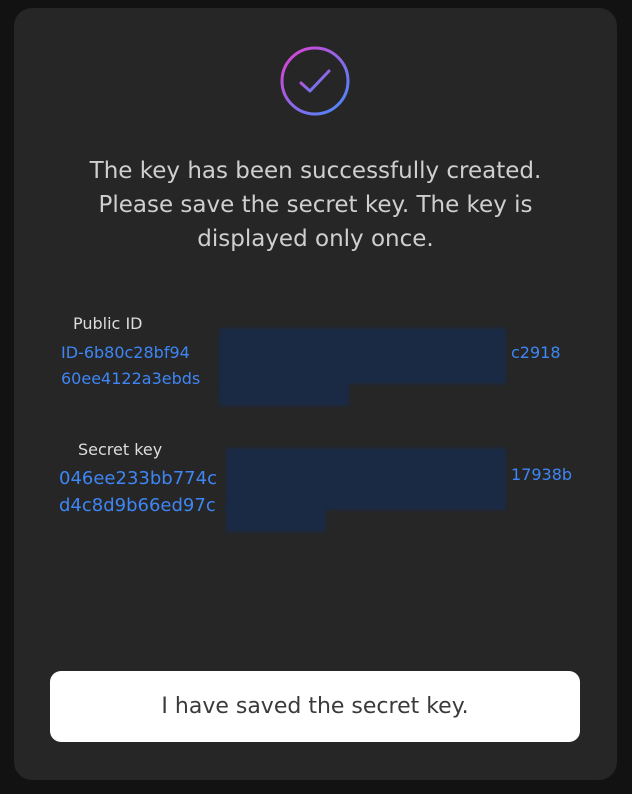 The image size is (632, 794). Describe the element at coordinates (315, 239) in the screenshot. I see `message-line: displayed only once.` at that location.